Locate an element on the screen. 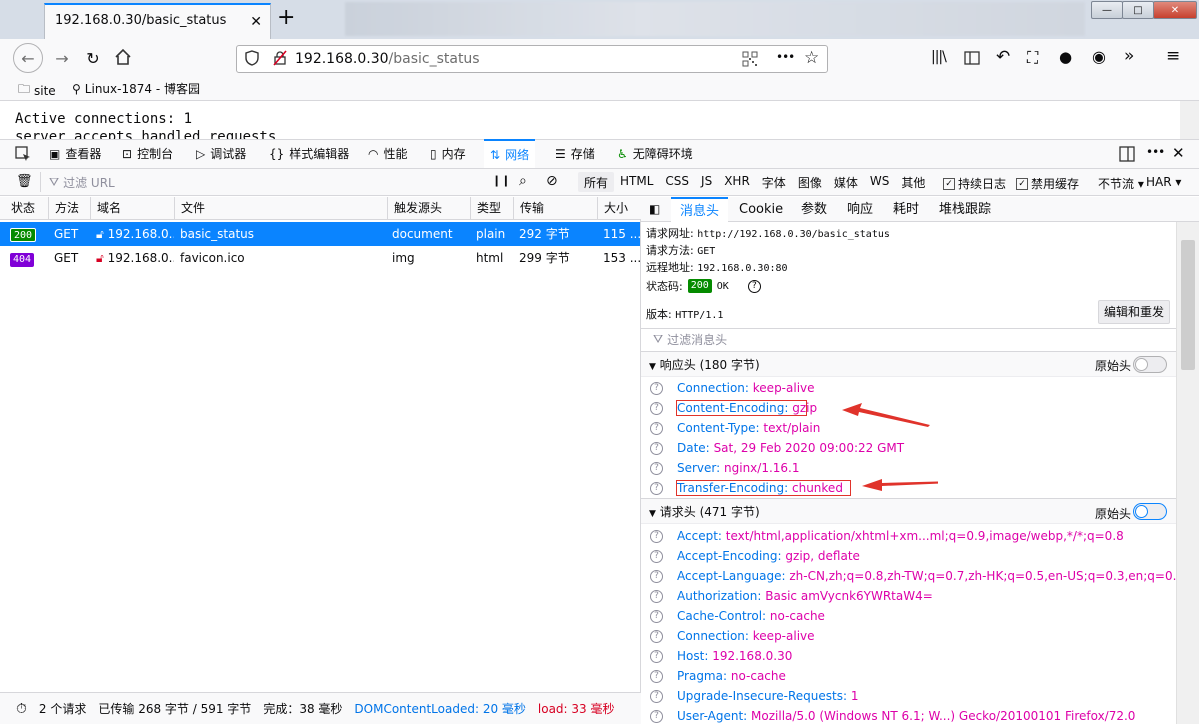 The width and height of the screenshot is (1199, 724). element-picker-button is located at coordinates (23, 155).